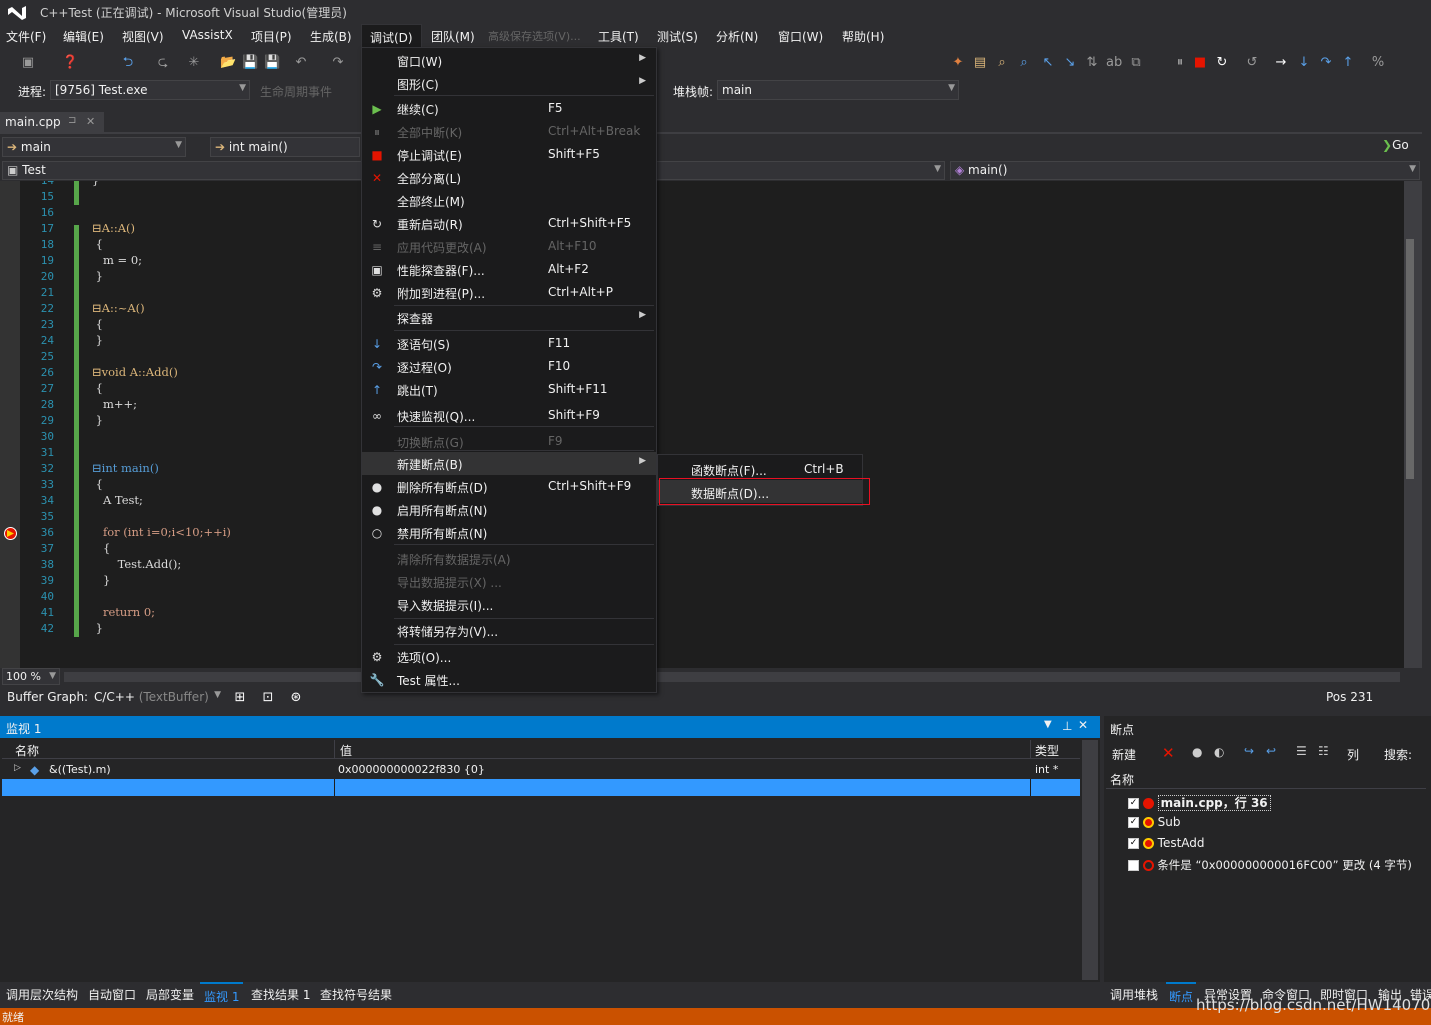 This screenshot has height=1025, width=1431. What do you see at coordinates (1197, 752) in the screenshot?
I see `delete-all-icon: ●` at bounding box center [1197, 752].